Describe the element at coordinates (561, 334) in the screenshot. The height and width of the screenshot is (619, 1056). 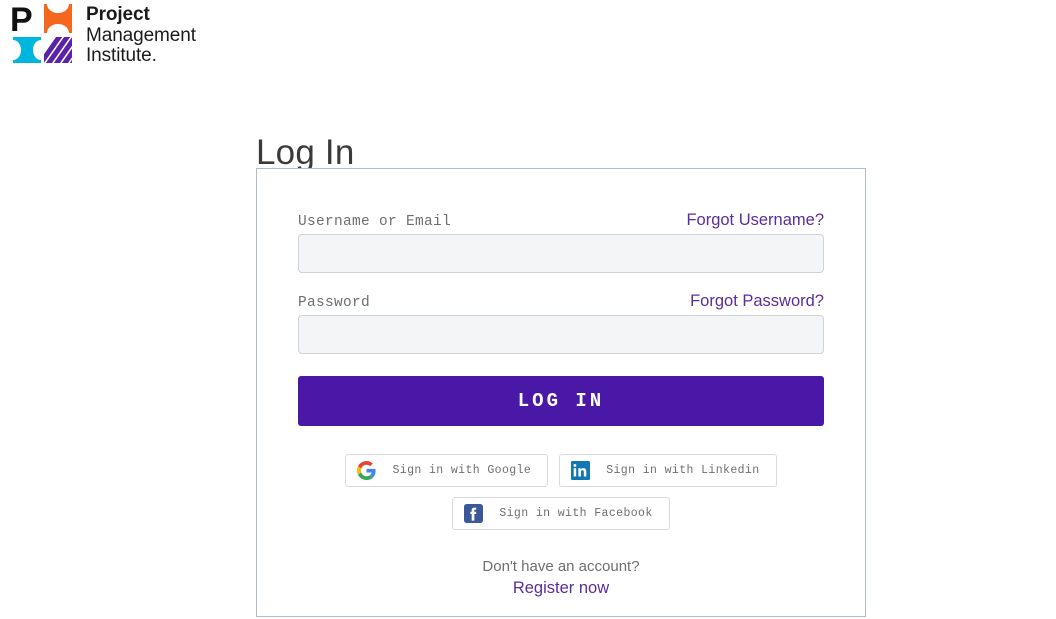
I see `password-input` at that location.